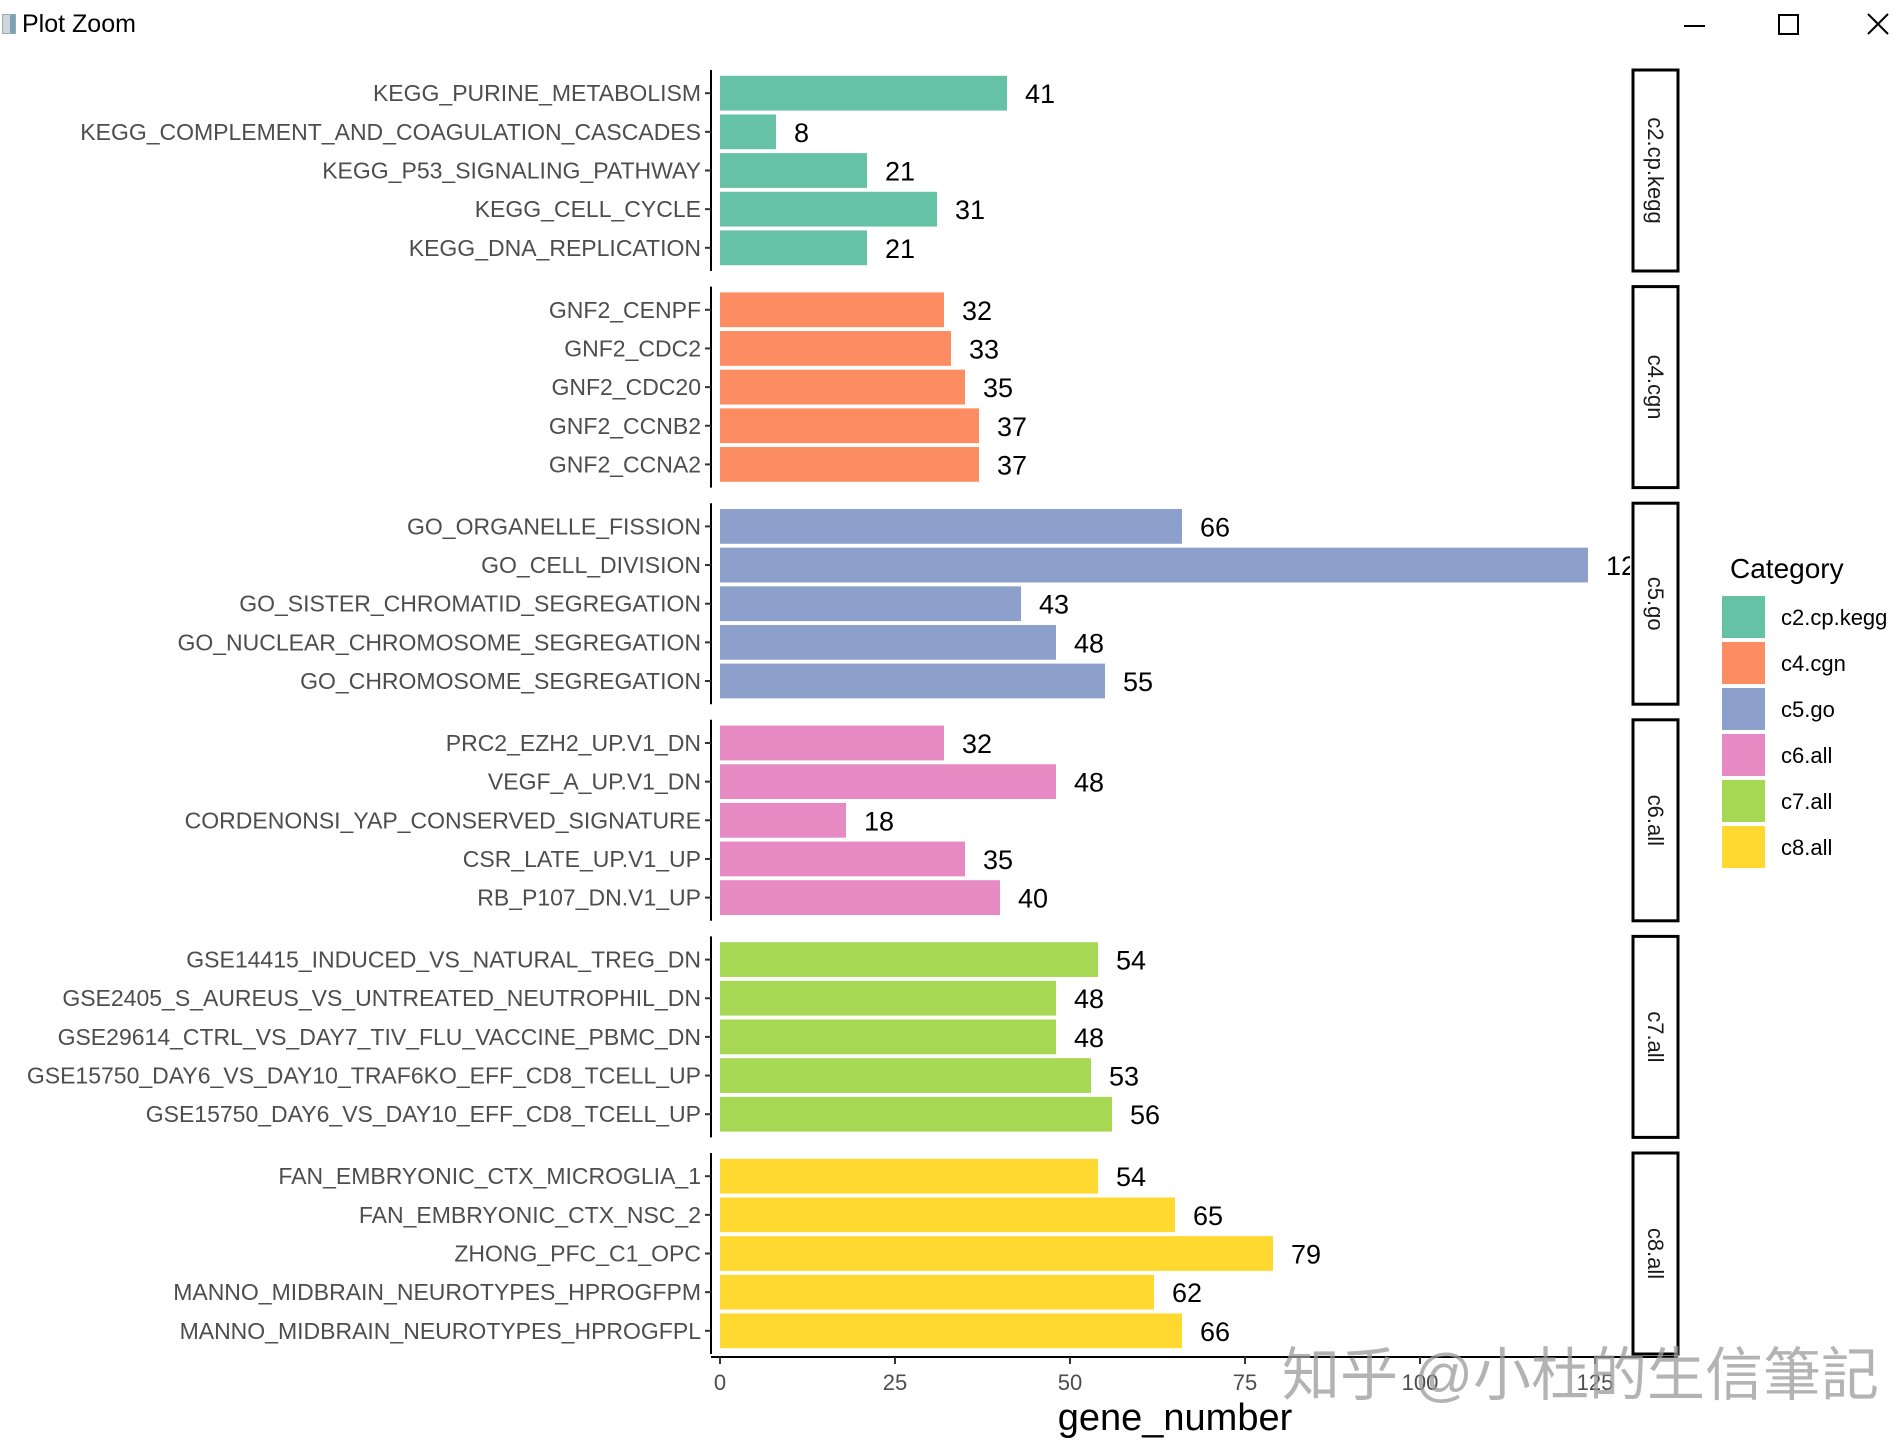 The height and width of the screenshot is (1446, 1899). I want to click on x-tick-label: 75, so click(1245, 1382).